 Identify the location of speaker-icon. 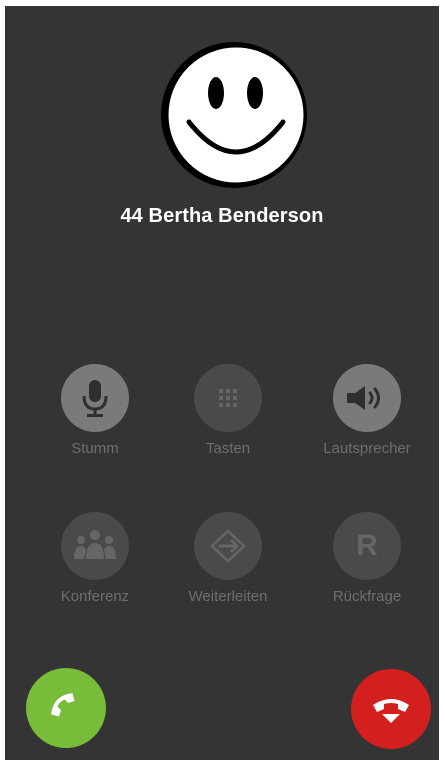
(363, 398).